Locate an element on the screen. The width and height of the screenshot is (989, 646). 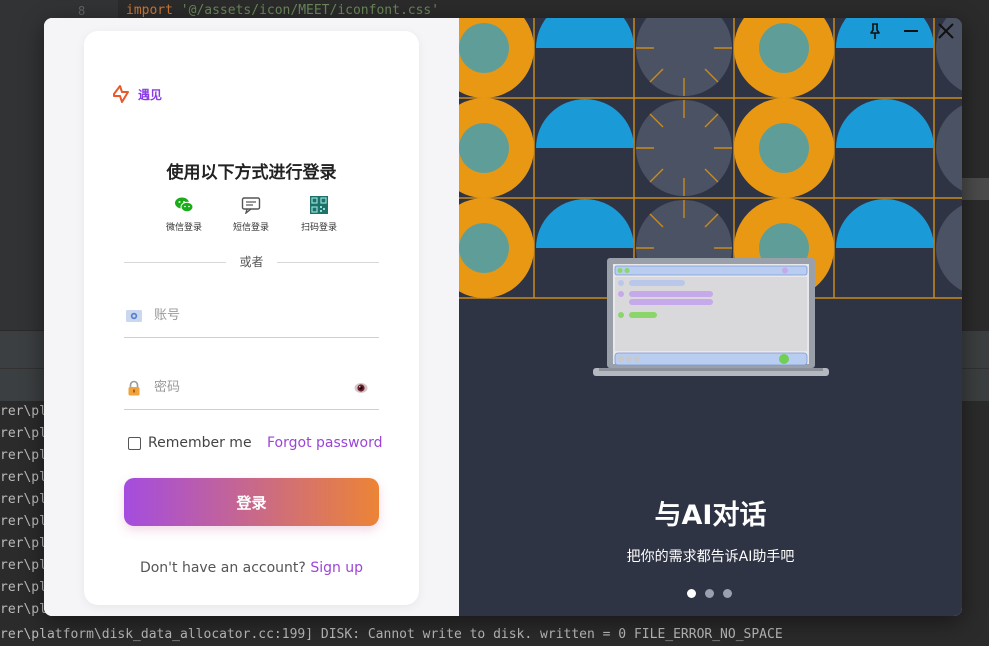
password-field is located at coordinates (251, 387).